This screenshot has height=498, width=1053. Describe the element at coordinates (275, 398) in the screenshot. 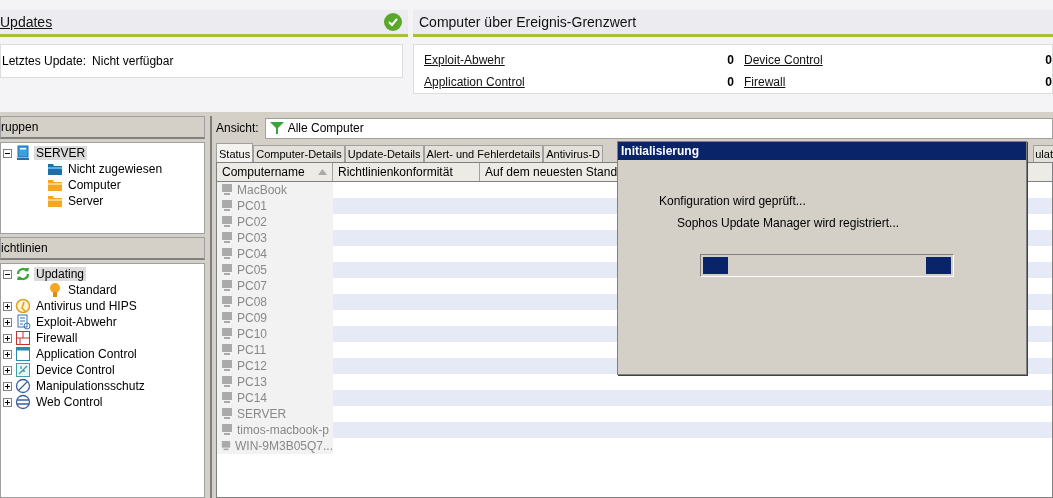

I see `table-cell: PC14` at that location.